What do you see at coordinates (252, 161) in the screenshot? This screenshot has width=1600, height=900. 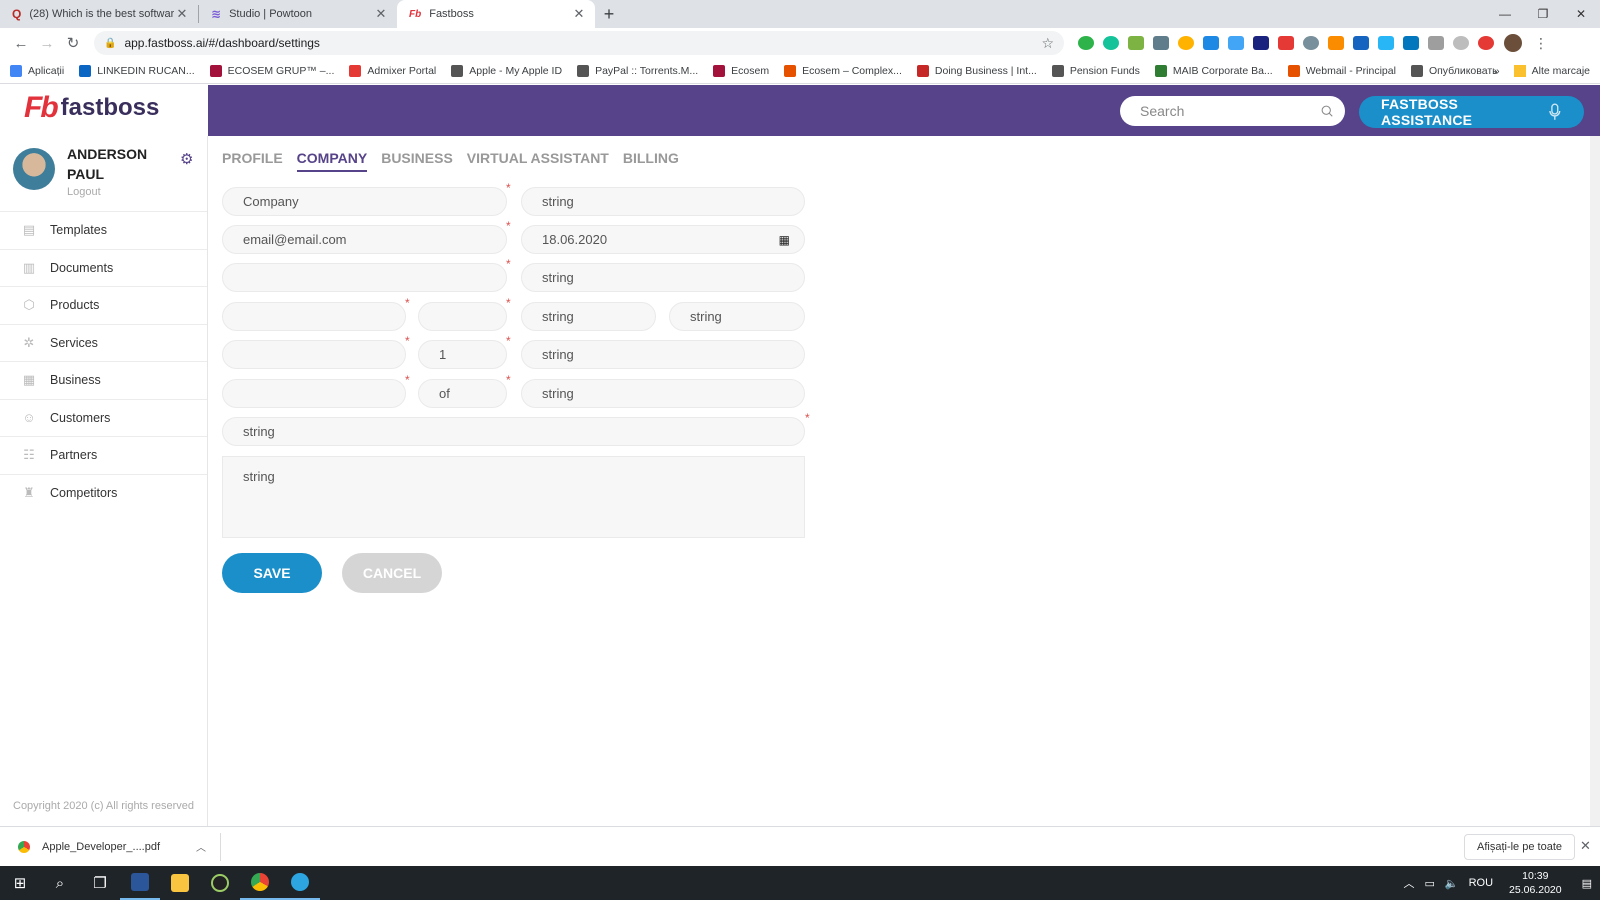 I see `tab-profile: PROFILE` at bounding box center [252, 161].